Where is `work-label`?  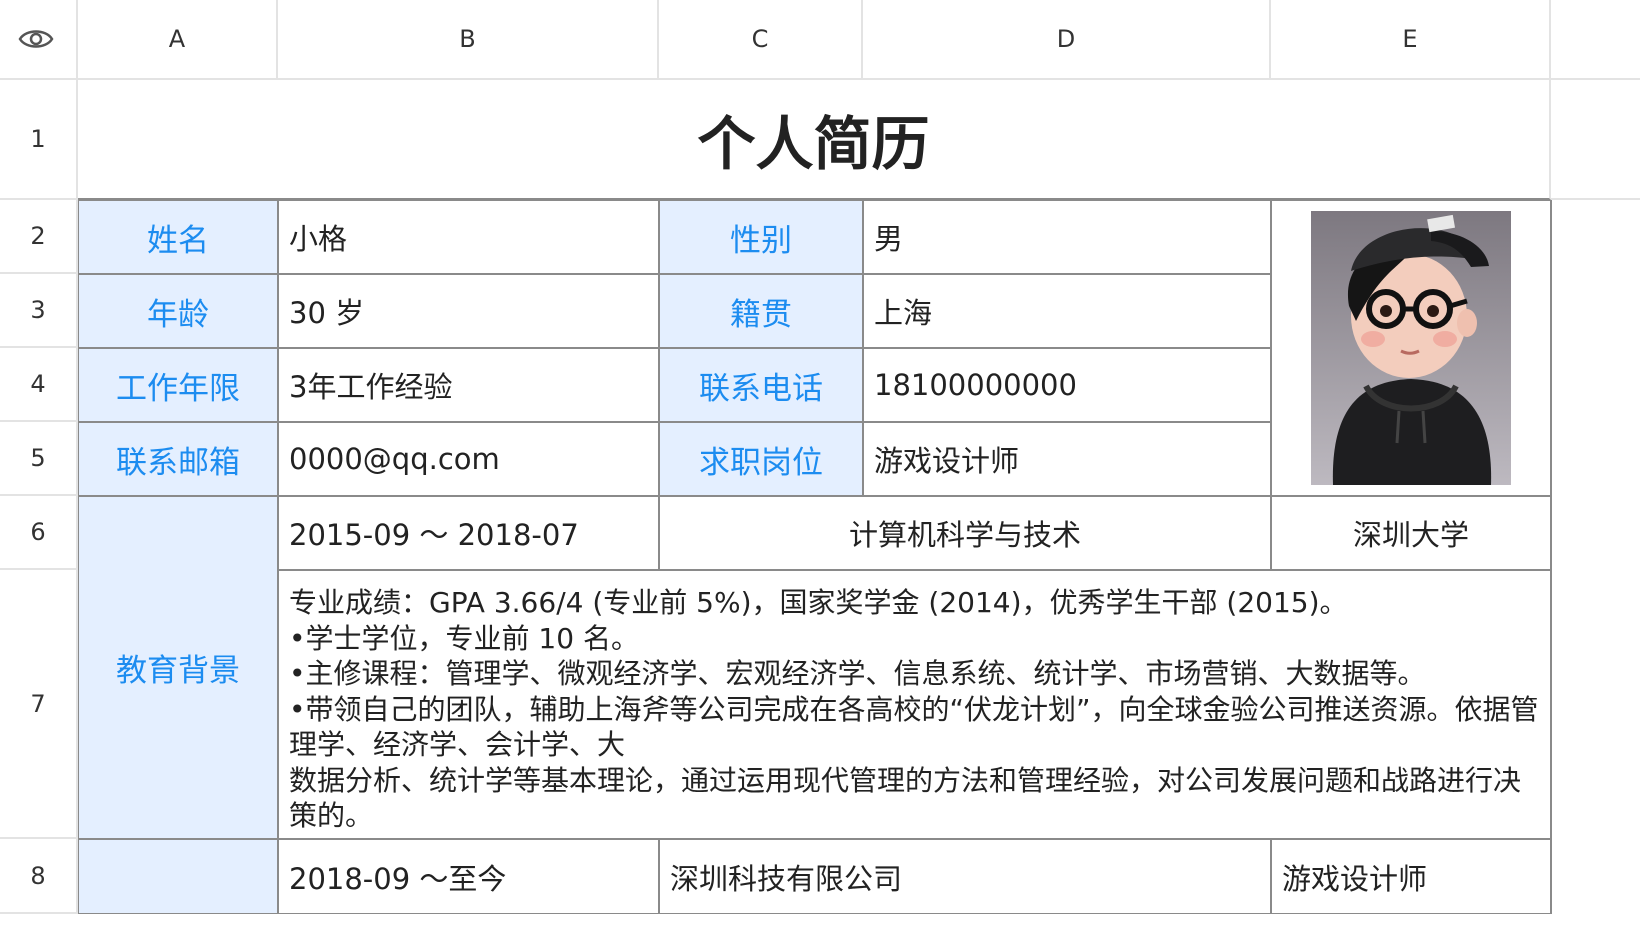
work-label is located at coordinates (178, 876).